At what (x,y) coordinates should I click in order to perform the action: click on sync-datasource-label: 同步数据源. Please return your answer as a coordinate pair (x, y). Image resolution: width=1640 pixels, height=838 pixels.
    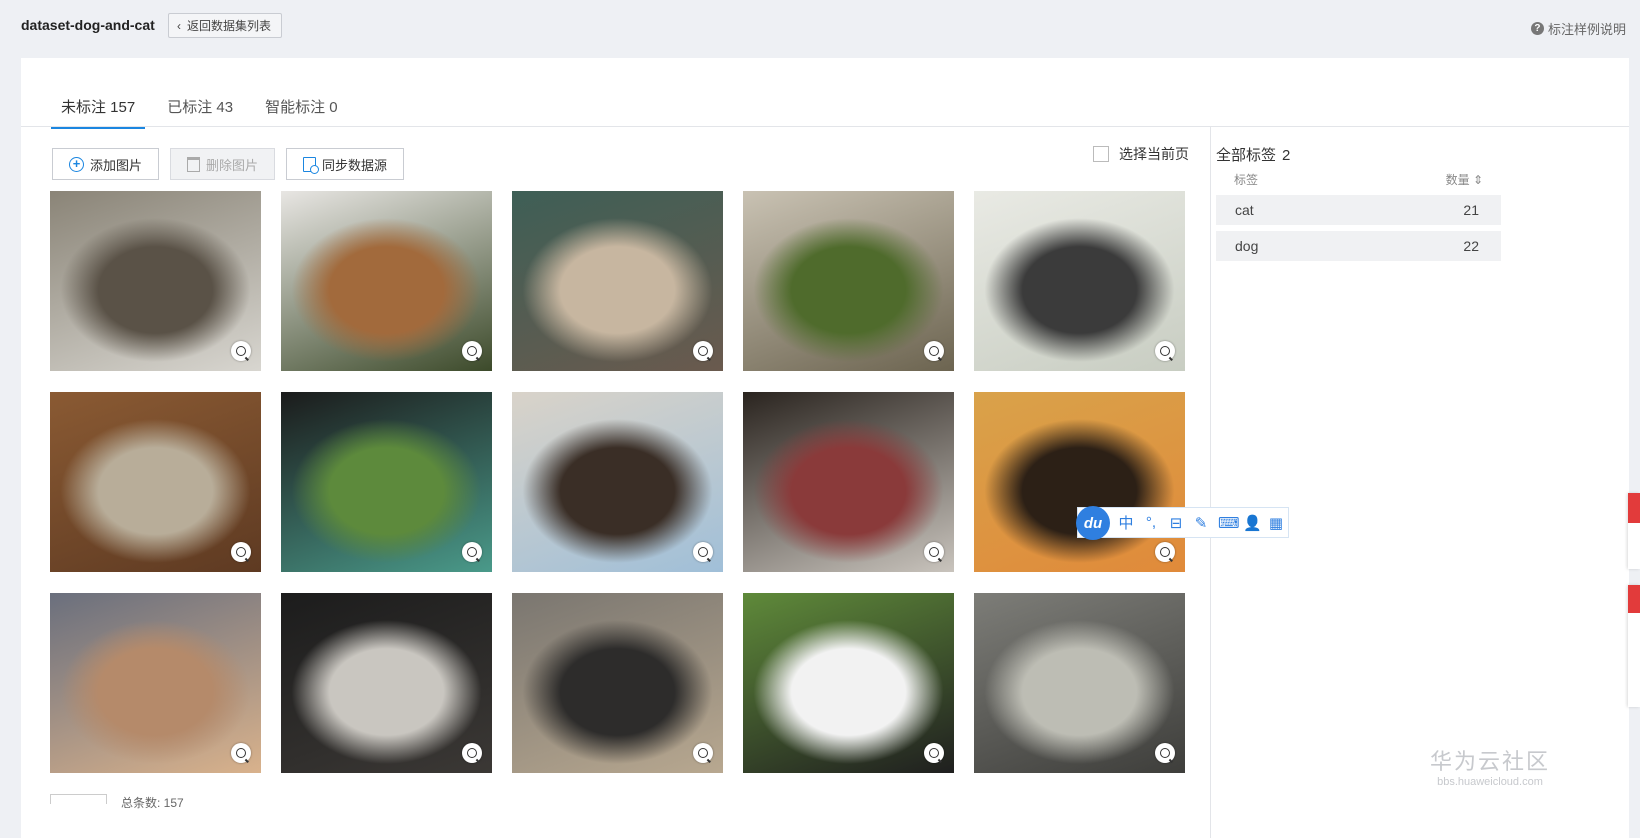
    Looking at the image, I should click on (355, 165).